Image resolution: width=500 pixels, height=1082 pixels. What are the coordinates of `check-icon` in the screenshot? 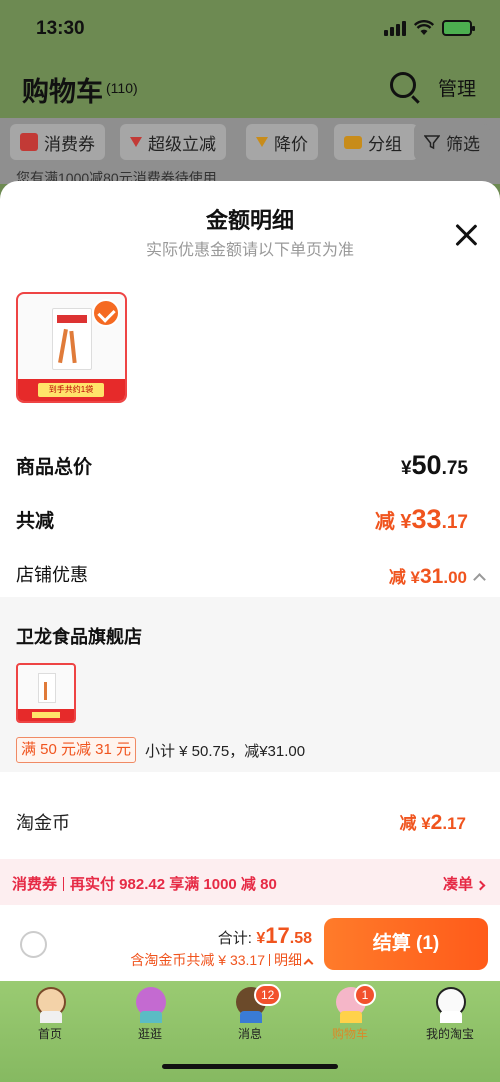 It's located at (106, 313).